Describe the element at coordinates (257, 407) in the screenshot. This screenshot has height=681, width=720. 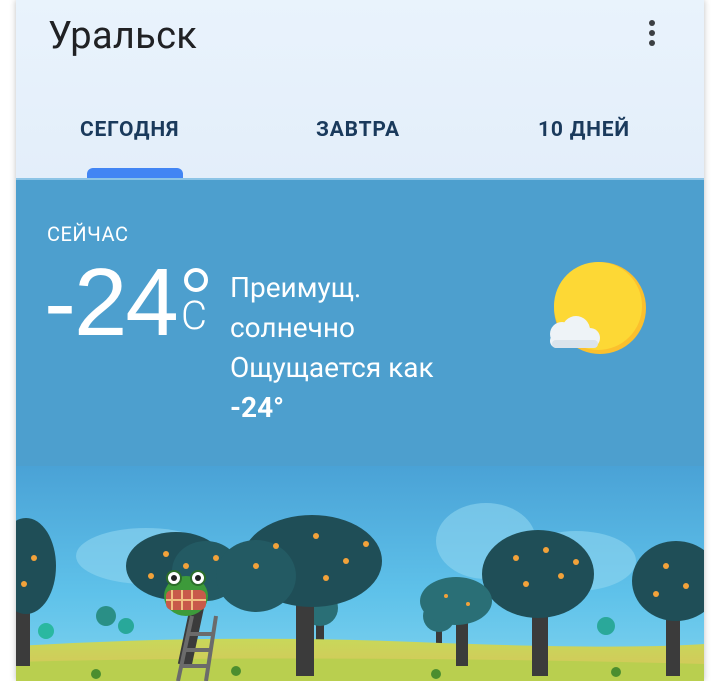
I see `feels-like-value: -24°` at that location.